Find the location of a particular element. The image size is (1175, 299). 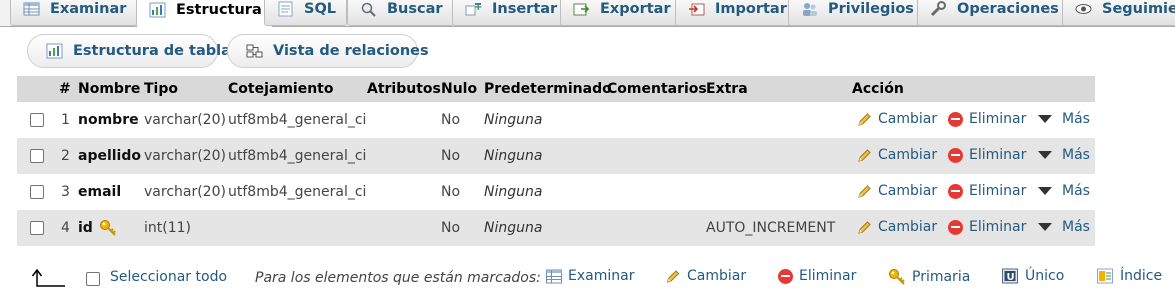

tab-buscar: Buscar is located at coordinates (400, 13).